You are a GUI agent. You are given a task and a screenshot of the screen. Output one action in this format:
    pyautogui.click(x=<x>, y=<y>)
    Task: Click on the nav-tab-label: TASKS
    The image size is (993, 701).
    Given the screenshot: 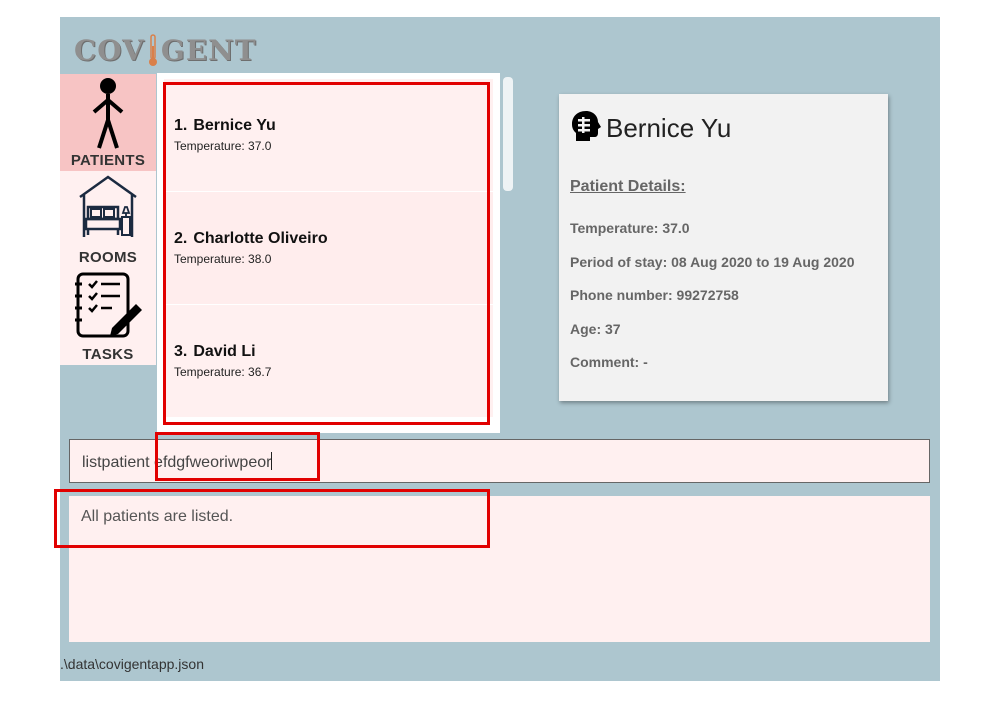 What is the action you would take?
    pyautogui.click(x=108, y=354)
    